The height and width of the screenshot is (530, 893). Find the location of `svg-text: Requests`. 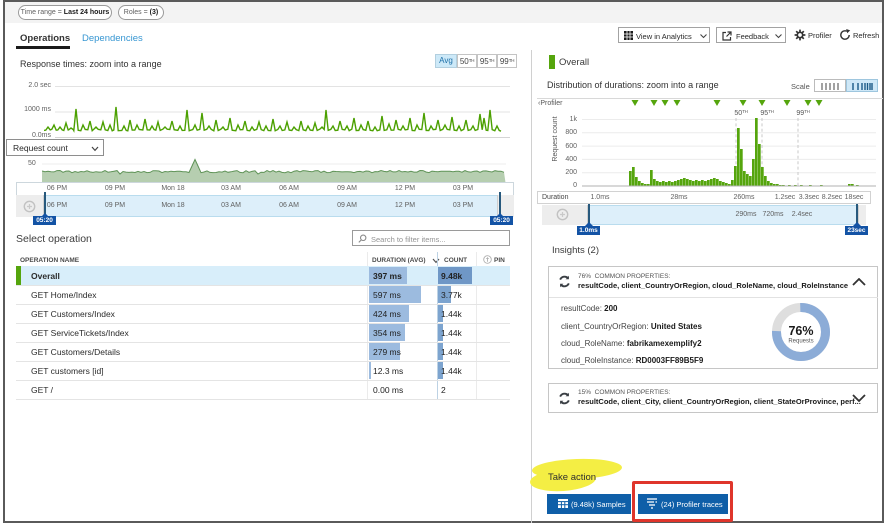

svg-text: Requests is located at coordinates (800, 342).